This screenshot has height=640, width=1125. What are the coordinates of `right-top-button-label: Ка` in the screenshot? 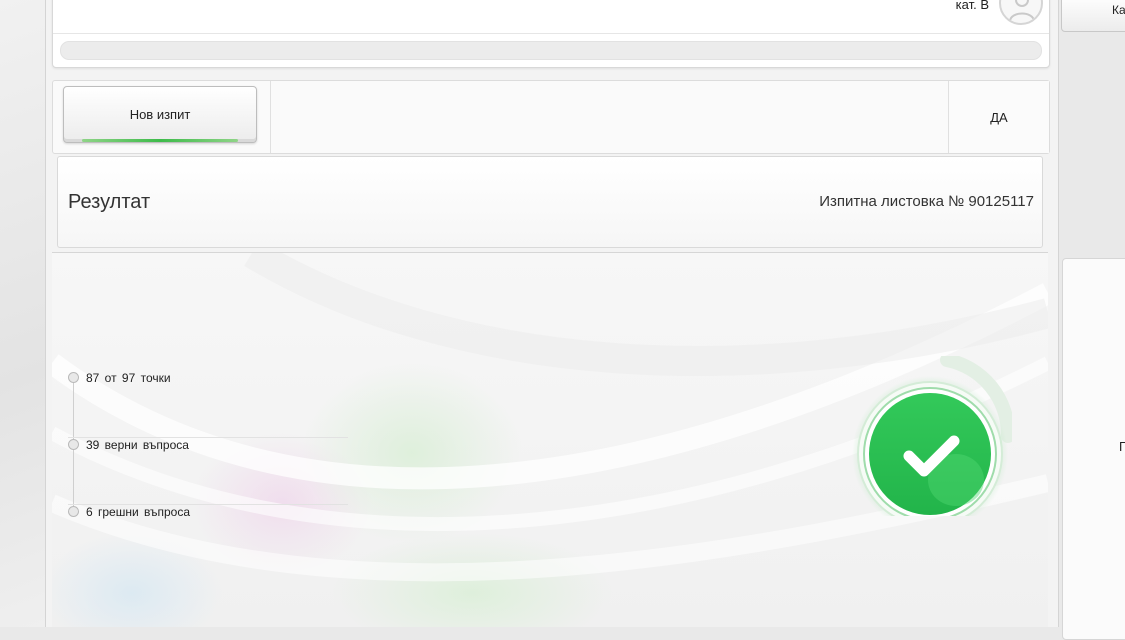 It's located at (1118, 10).